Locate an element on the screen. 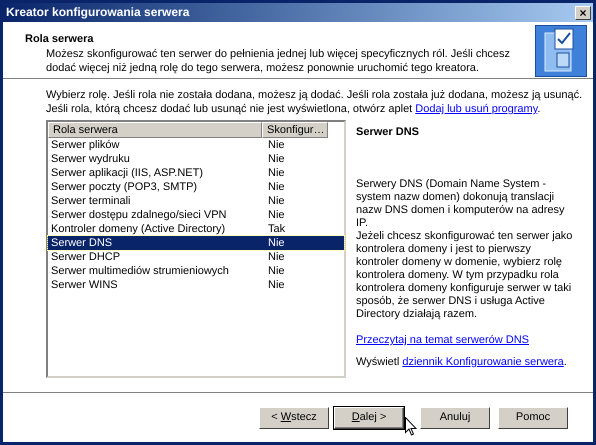 Image resolution: width=596 pixels, height=445 pixels. page-subtitle: Możesz skonfigurować ten serwer do pełnienia jednej lub więcej specyficznych ról. Jeśli chcesz dodać więcej niż jedną rolę do tego serwera, możesz ponownie uruchomić tego kreatora. is located at coordinates (278, 61).